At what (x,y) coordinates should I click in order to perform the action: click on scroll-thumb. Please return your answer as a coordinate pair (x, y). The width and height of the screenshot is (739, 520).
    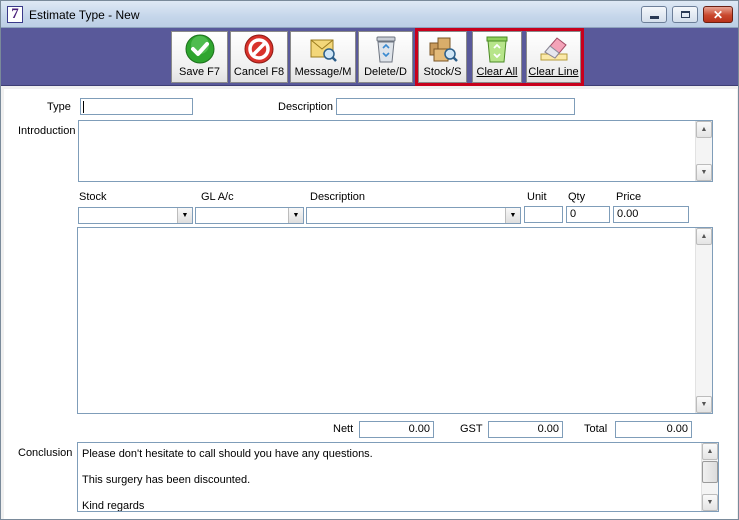
    Looking at the image, I should click on (710, 472).